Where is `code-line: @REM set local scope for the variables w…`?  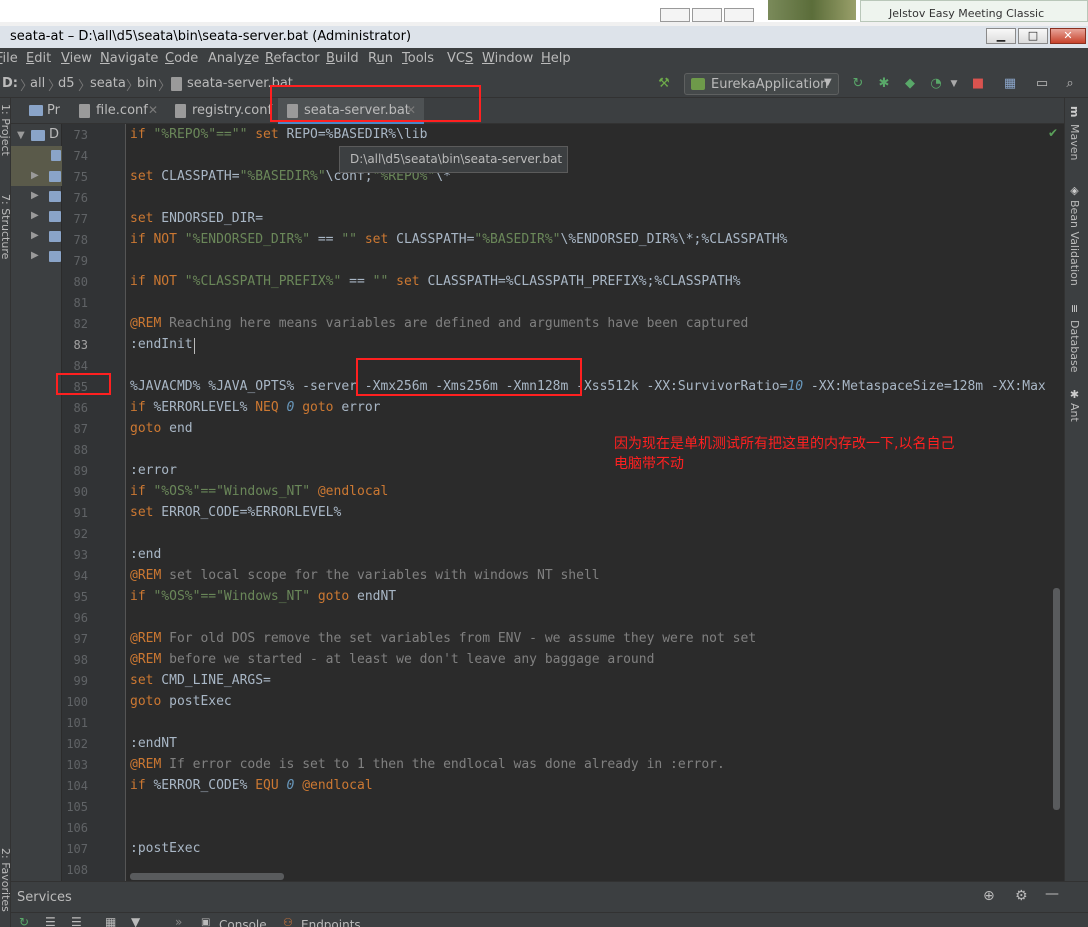 code-line: @REM set local scope for the variables w… is located at coordinates (365, 575).